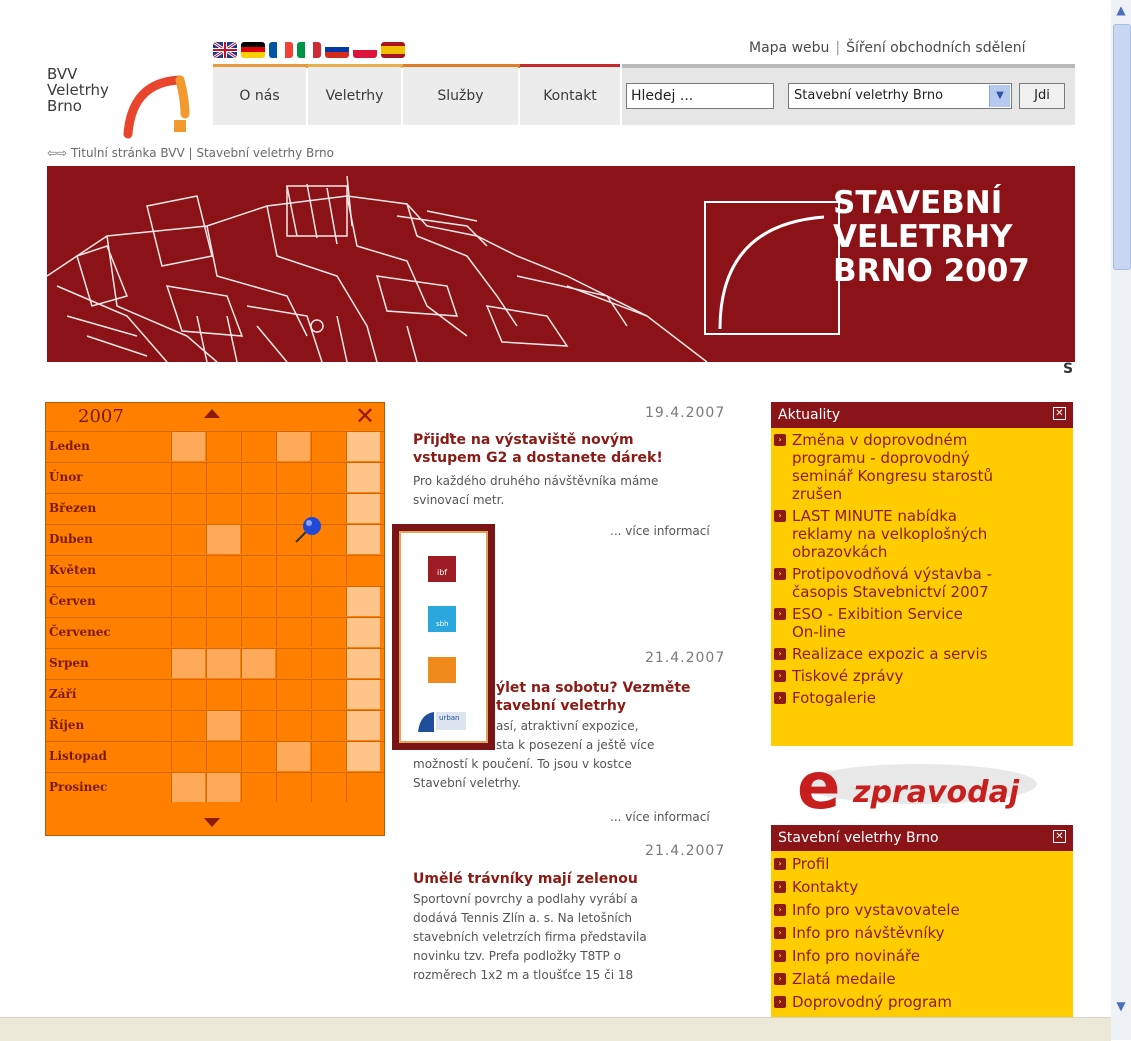 This screenshot has height=1041, width=1131. What do you see at coordinates (859, 933) in the screenshot?
I see `fair-link-item: › Info pro návštěvníky` at bounding box center [859, 933].